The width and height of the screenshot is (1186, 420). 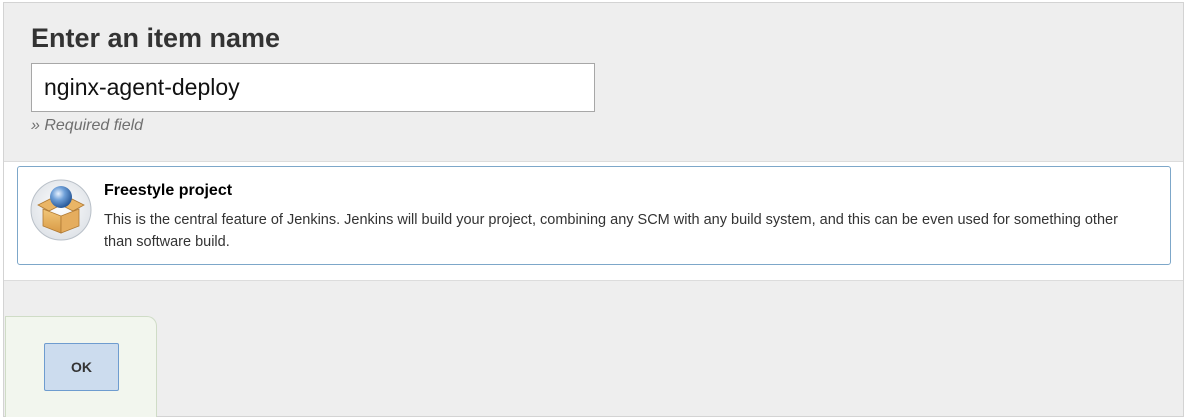 What do you see at coordinates (168, 190) in the screenshot?
I see `item-type-title: Freestyle project` at bounding box center [168, 190].